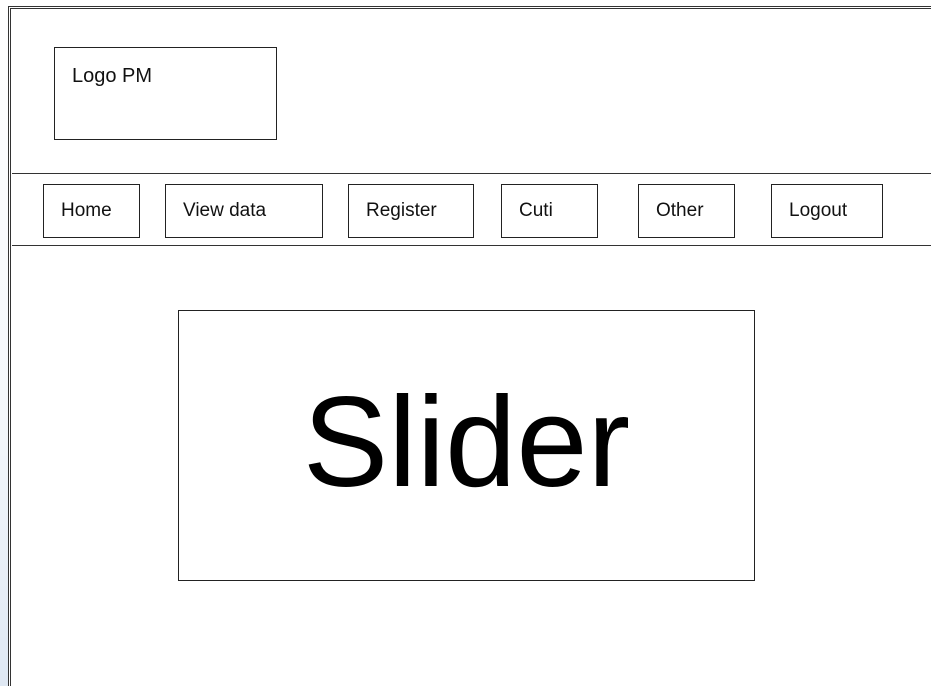 The width and height of the screenshot is (931, 686). I want to click on nav-home-label: Home, so click(86, 210).